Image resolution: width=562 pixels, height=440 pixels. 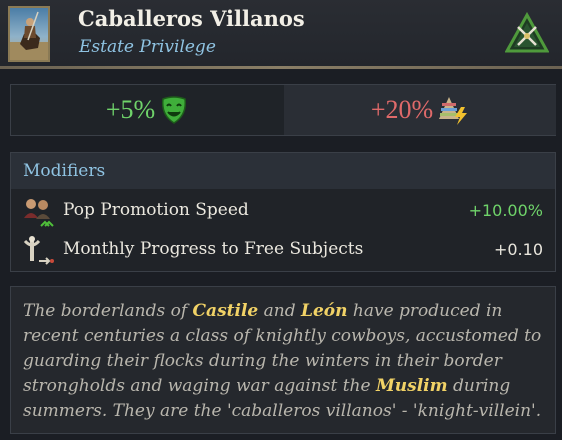 I want to click on knight-portrait-icon, so click(x=29, y=34).